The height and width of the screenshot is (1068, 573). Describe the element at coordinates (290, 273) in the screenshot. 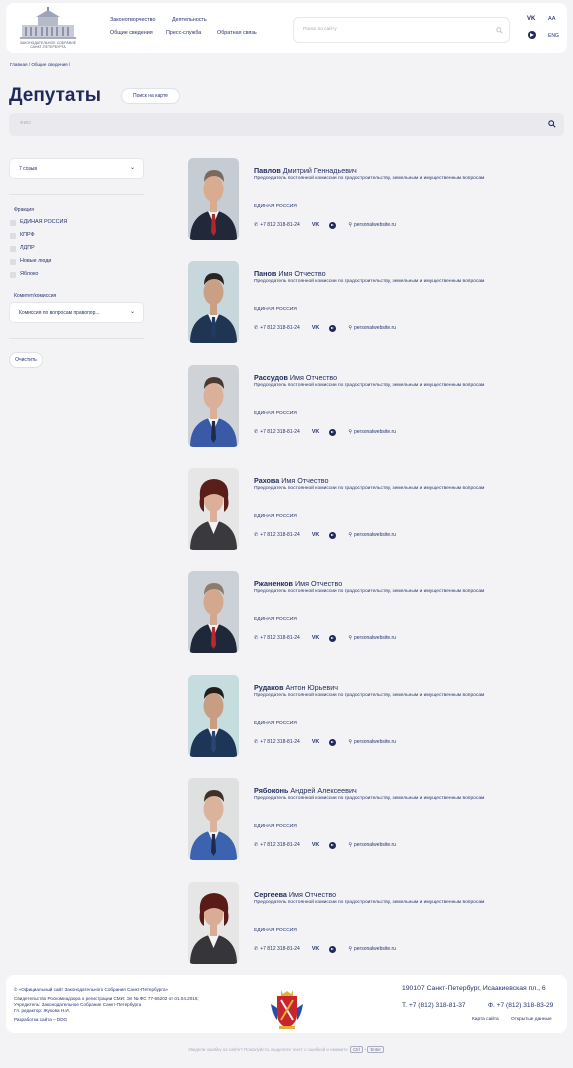

I see `deputy-name: Панов Имя Отчество` at that location.